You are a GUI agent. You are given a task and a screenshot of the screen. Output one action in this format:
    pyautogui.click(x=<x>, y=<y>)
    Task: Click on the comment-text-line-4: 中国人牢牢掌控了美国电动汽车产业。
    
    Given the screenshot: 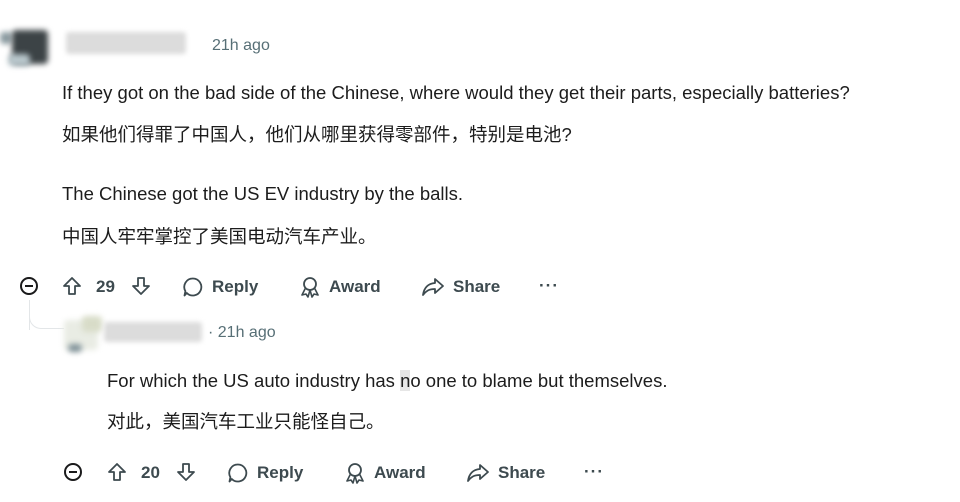 What is the action you would take?
    pyautogui.click(x=219, y=236)
    